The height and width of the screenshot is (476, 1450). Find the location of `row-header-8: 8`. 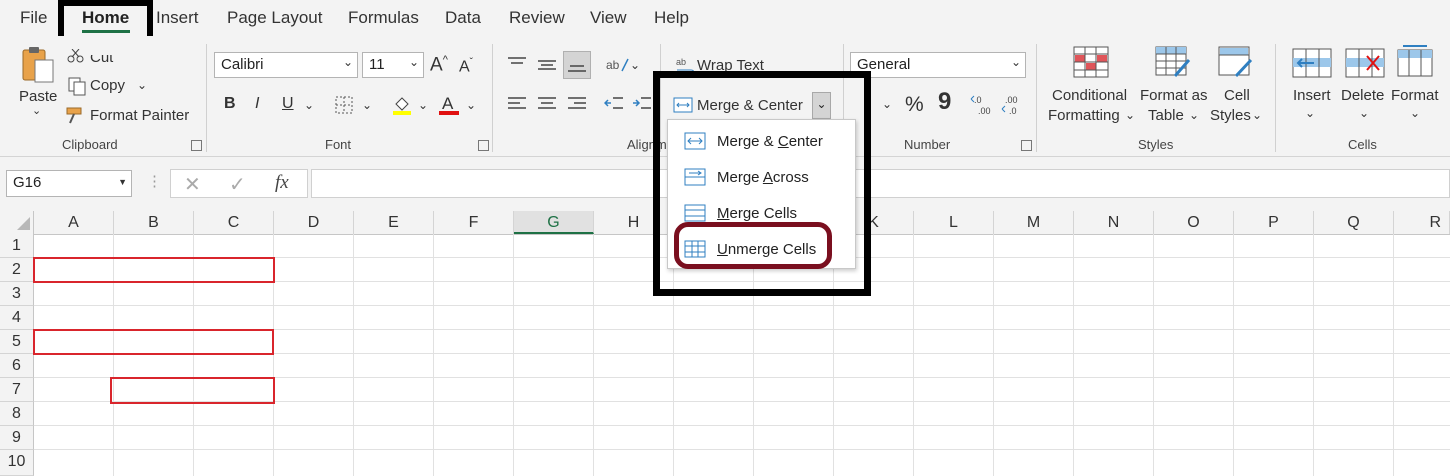

row-header-8: 8 is located at coordinates (17, 414).